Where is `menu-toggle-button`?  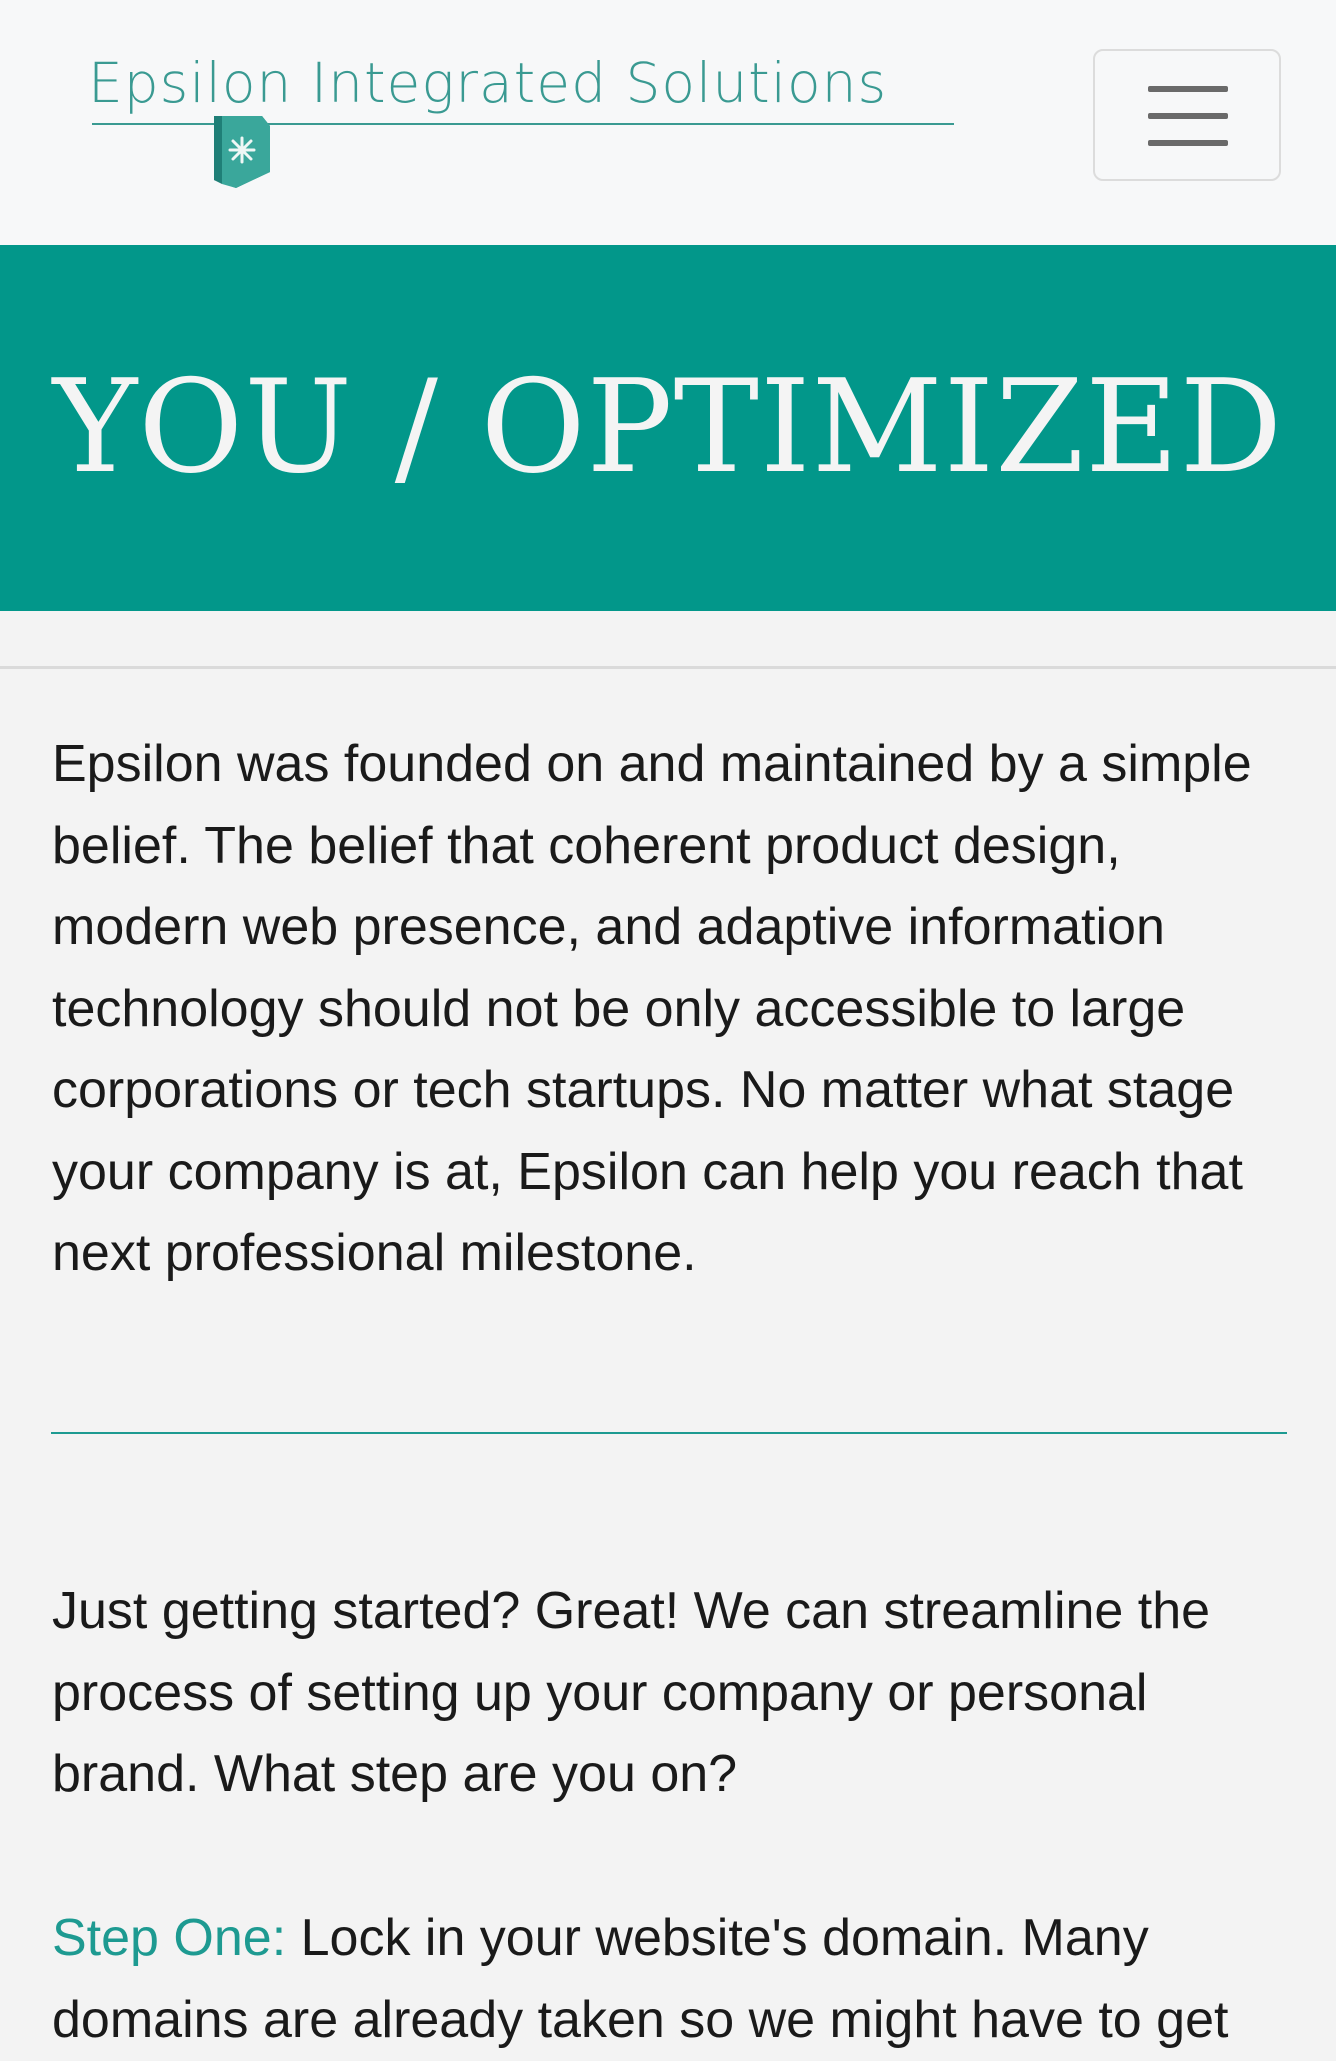
menu-toggle-button is located at coordinates (1187, 115).